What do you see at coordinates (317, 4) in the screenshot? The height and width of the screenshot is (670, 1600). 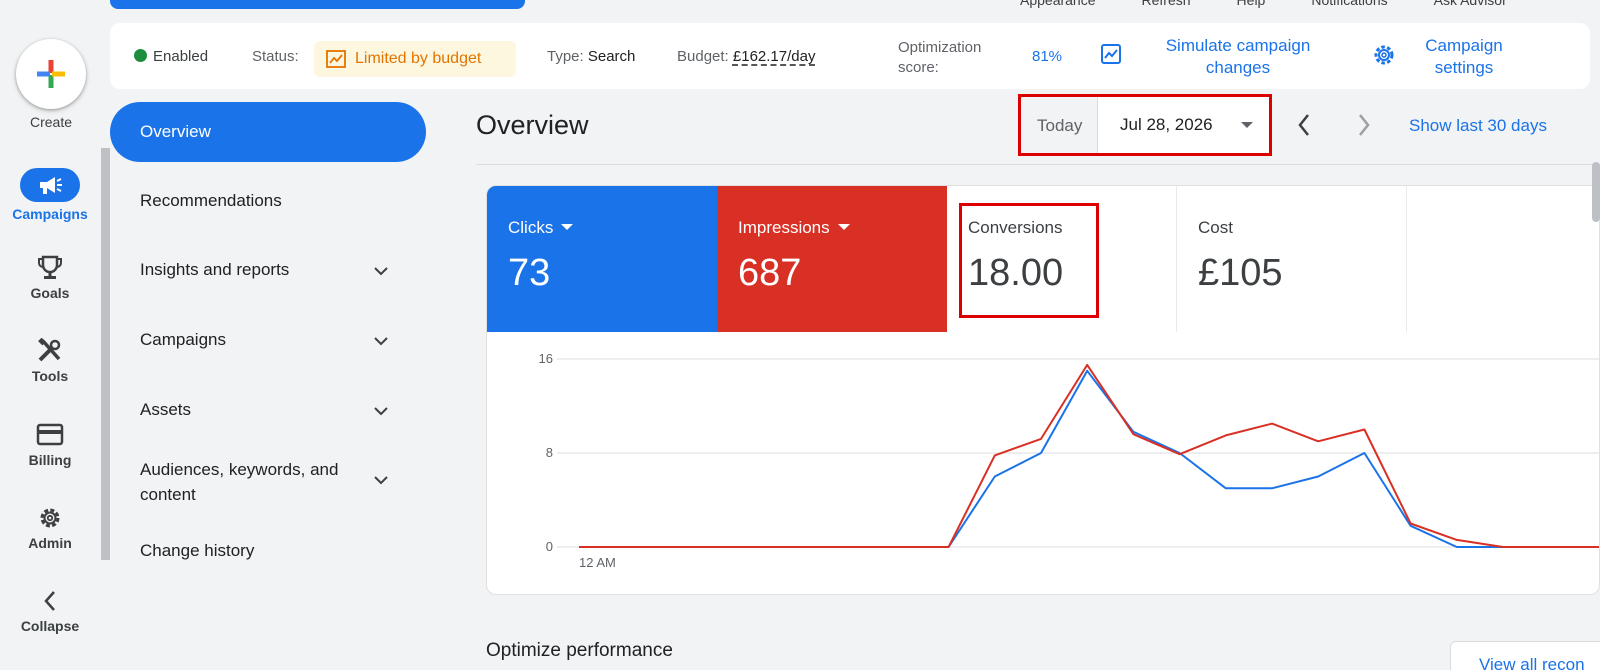 I see `top-blue-bar` at bounding box center [317, 4].